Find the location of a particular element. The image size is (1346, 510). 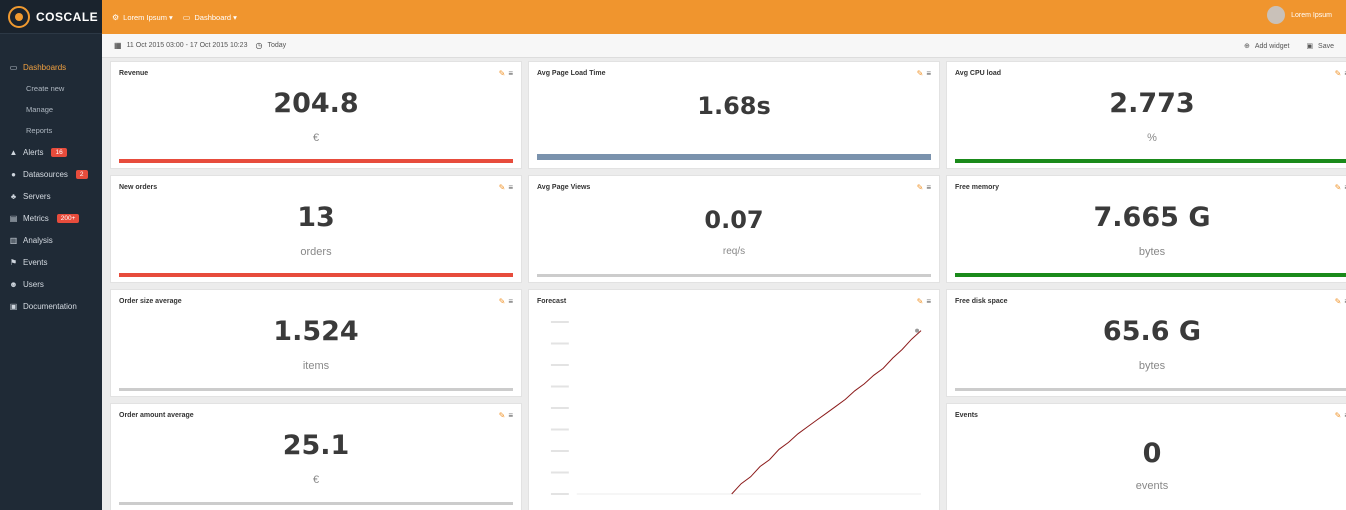

sidebar-item-label: Alerts is located at coordinates (33, 152).